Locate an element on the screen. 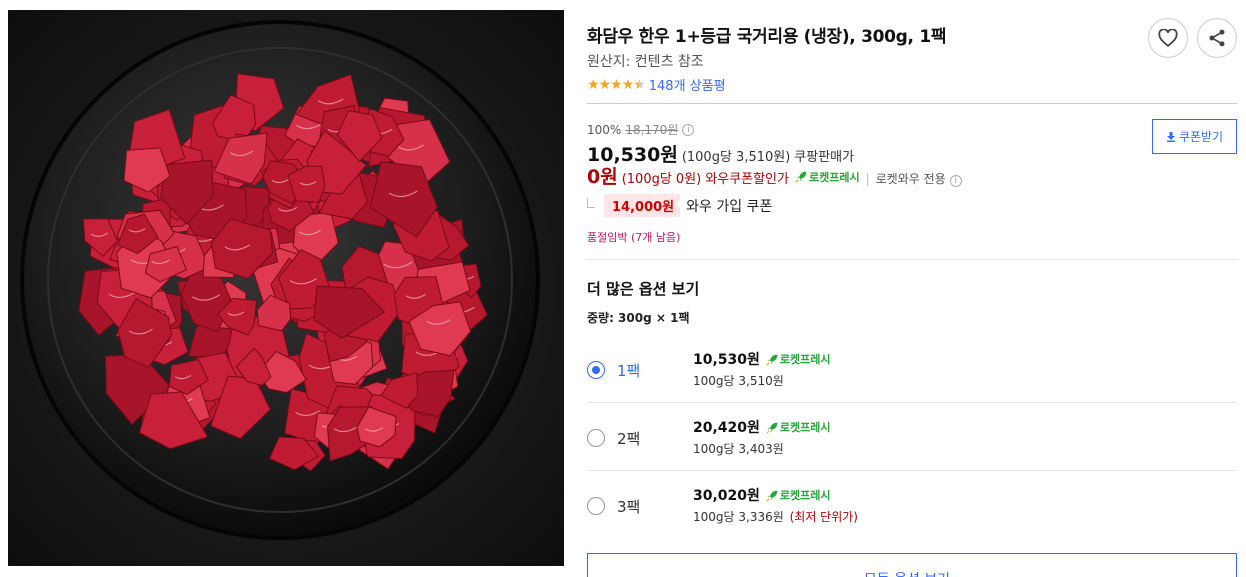  option-price: 20,420원 is located at coordinates (726, 428).